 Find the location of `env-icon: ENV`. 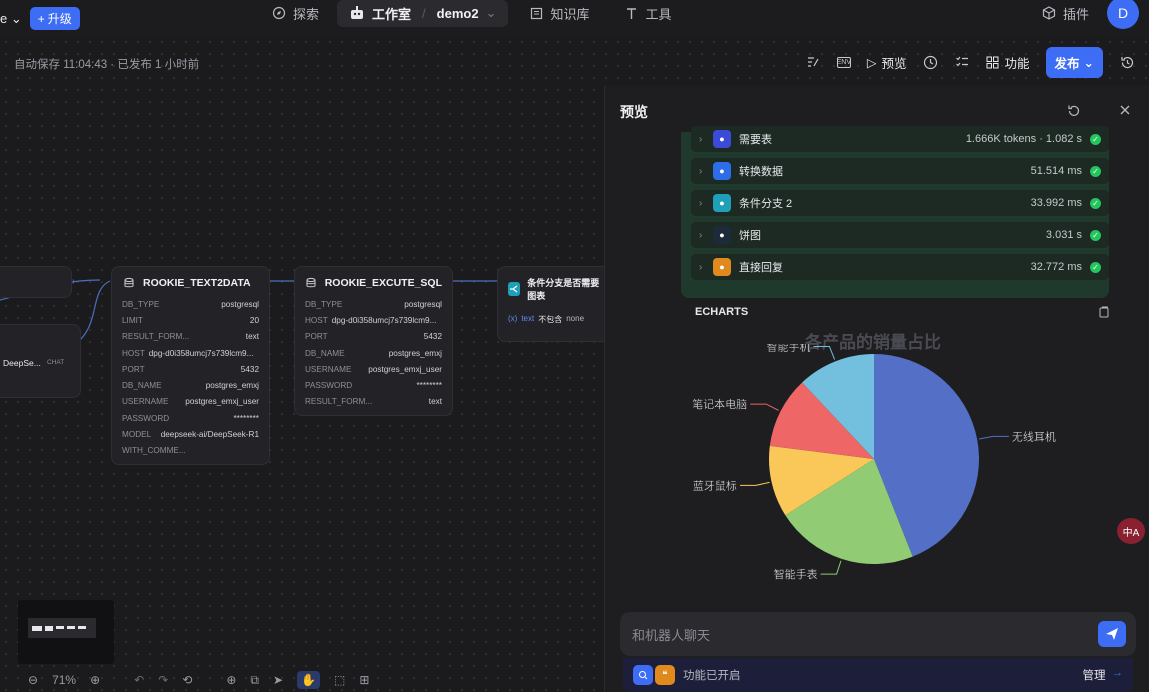

env-icon: ENV is located at coordinates (844, 62).